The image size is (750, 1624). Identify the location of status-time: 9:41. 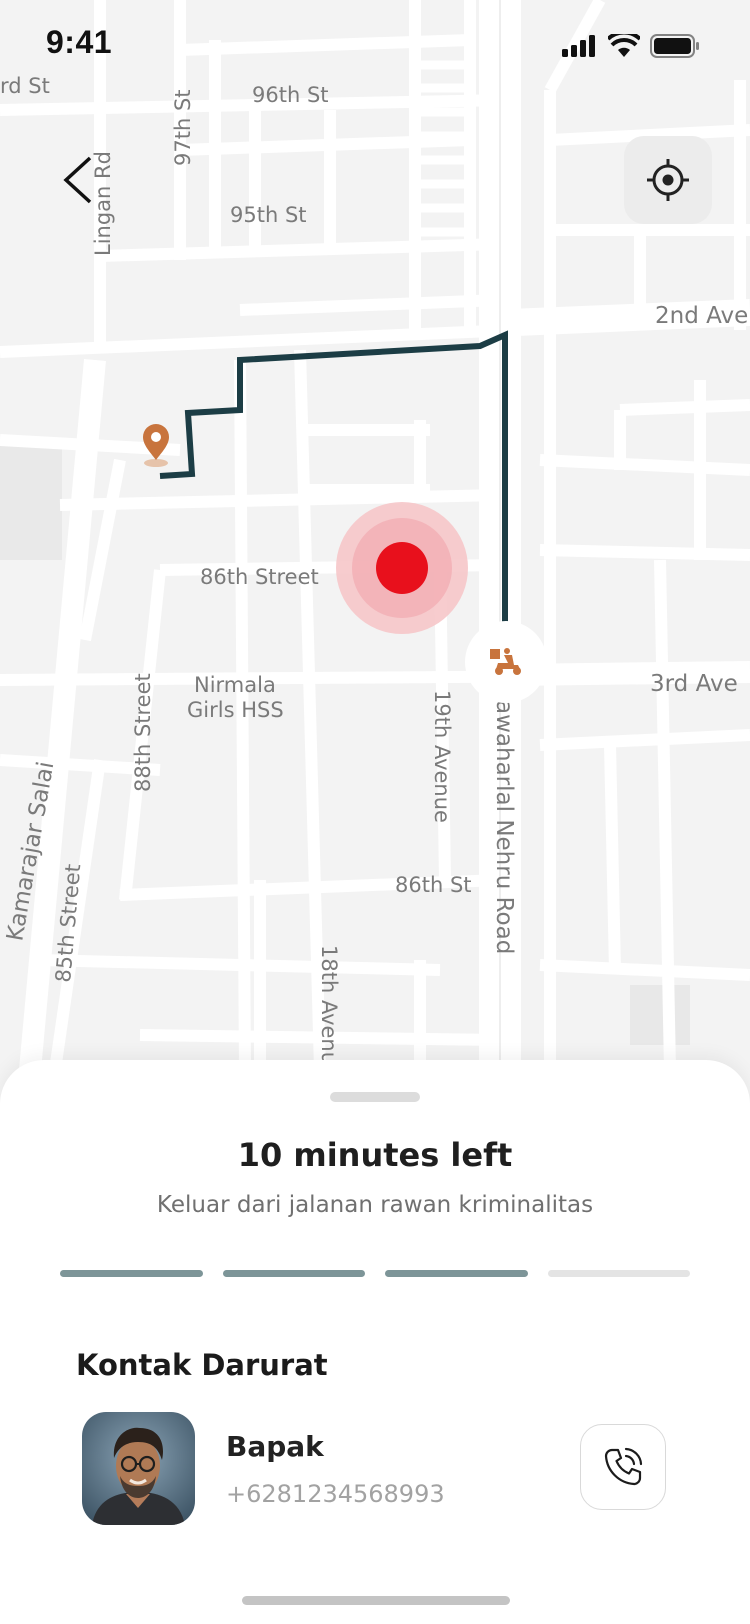
(79, 42).